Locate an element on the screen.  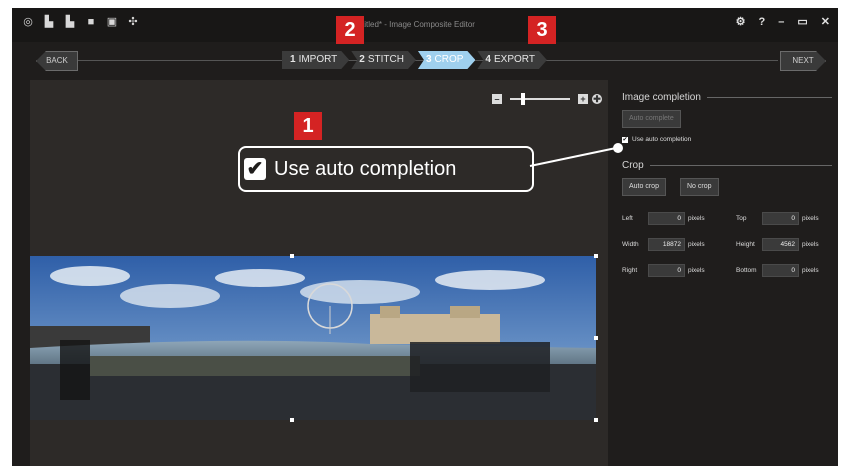
zoom-out-button: – is located at coordinates (497, 99).